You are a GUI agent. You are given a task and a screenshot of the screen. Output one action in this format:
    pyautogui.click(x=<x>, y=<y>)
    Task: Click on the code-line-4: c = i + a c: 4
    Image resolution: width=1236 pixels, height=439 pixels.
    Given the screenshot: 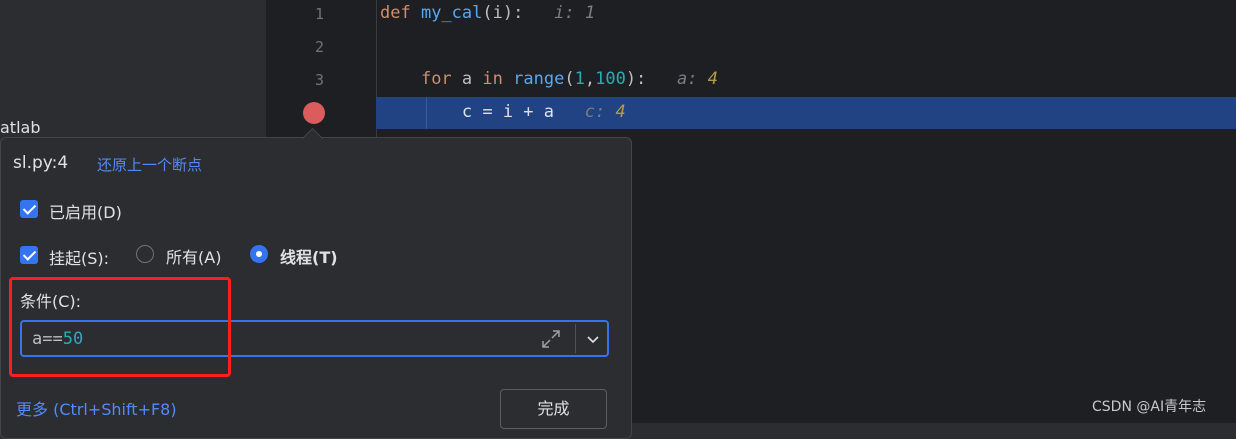 What is the action you would take?
    pyautogui.click(x=503, y=112)
    